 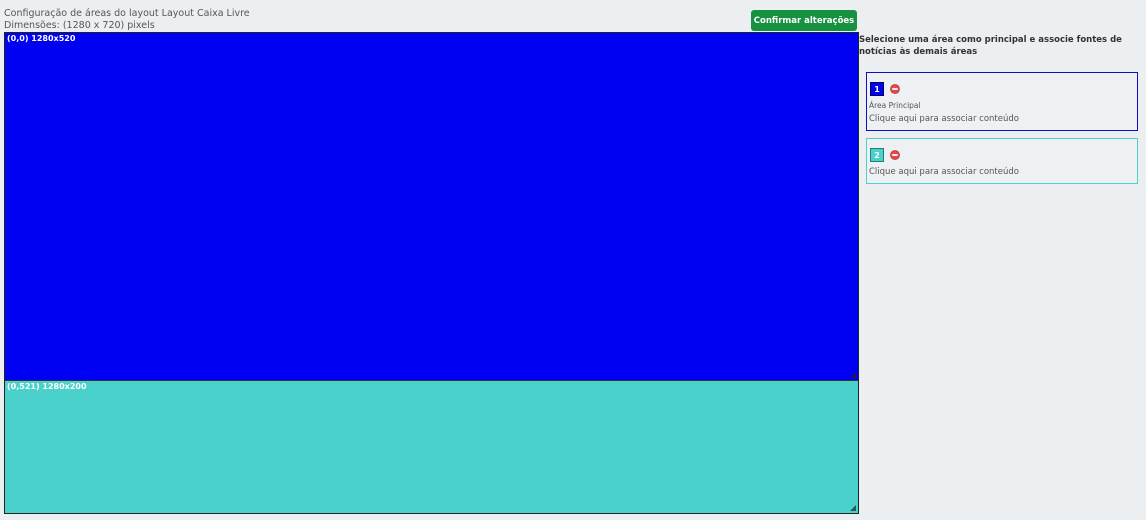 I want to click on area-card-2: 2 Clique aqui para associar conteúdo, so click(x=1002, y=161).